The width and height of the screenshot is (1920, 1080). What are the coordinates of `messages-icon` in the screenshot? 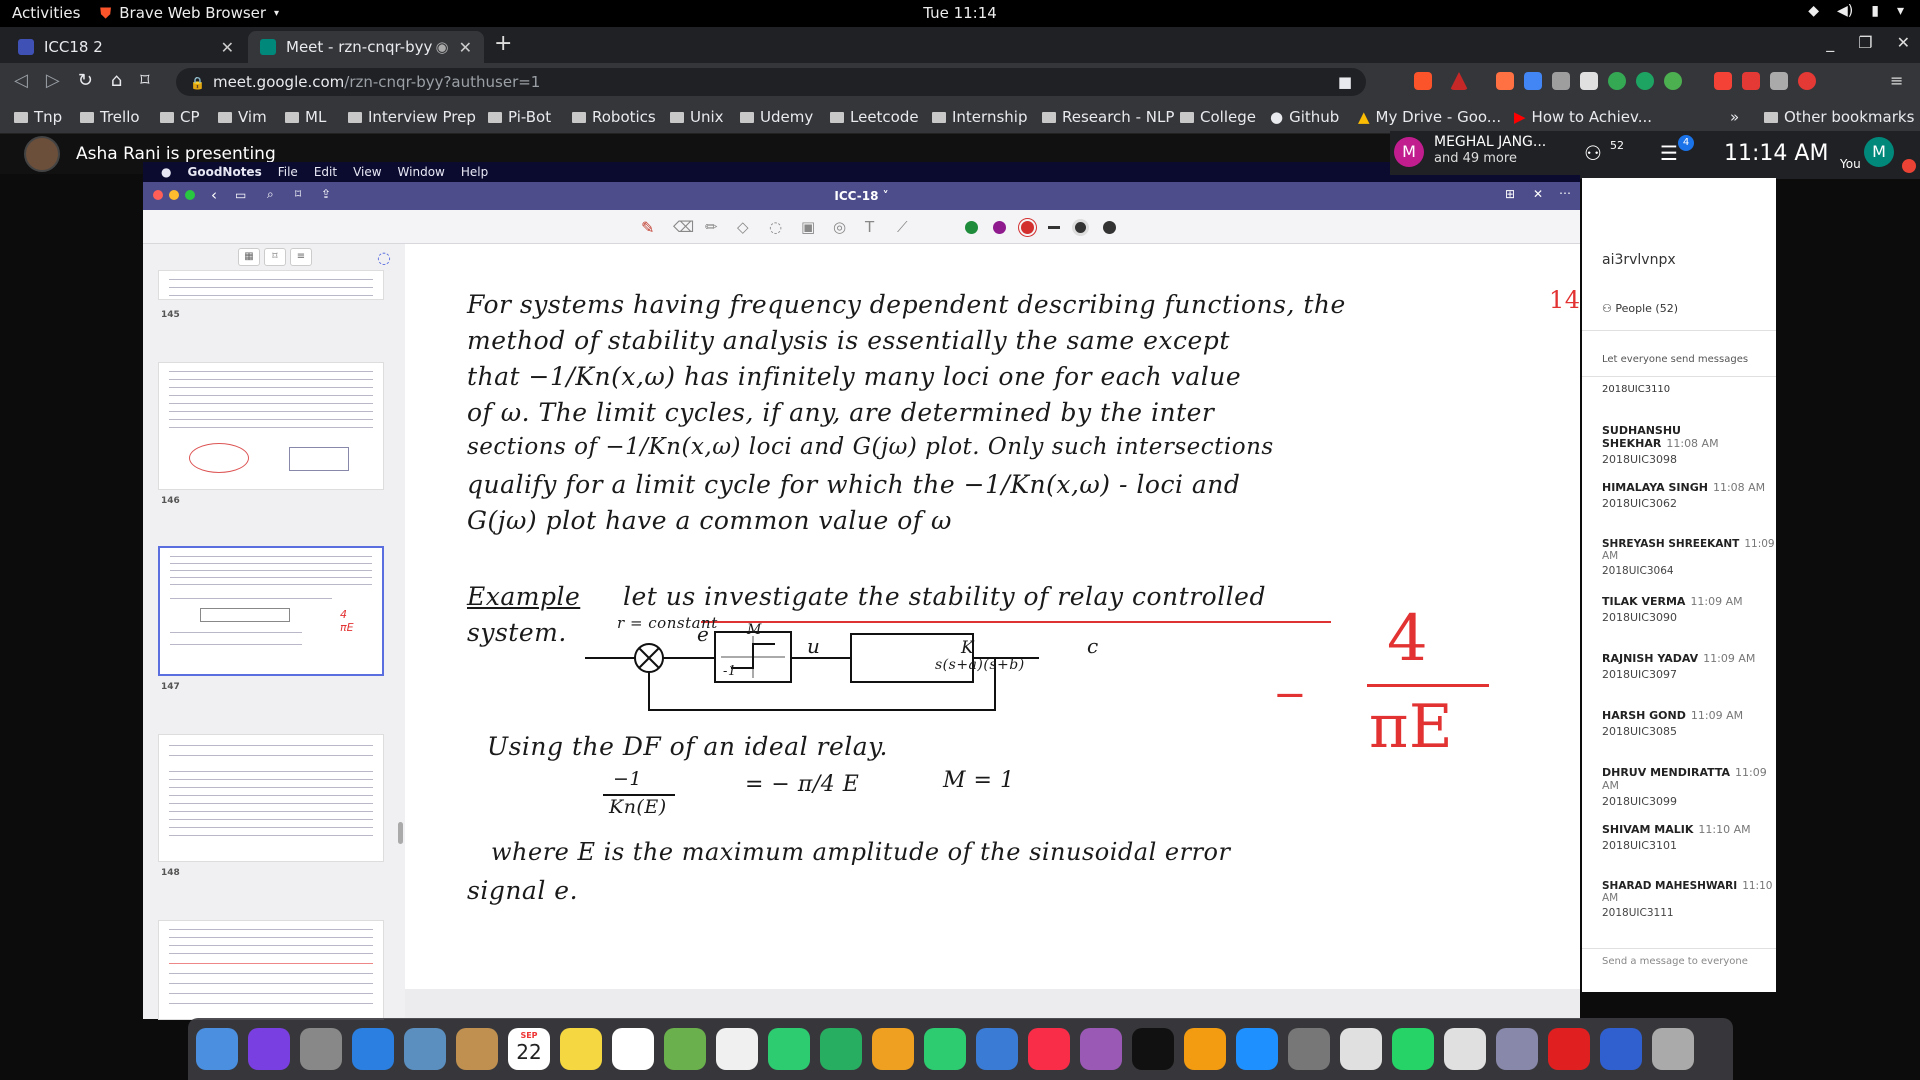 It's located at (789, 1049).